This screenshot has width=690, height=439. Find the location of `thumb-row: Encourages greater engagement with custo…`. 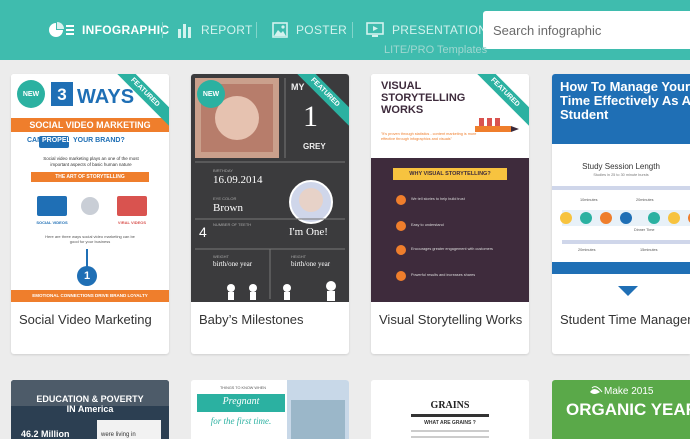

thumb-row: Encourages greater engagement with custo… is located at coordinates (452, 249).